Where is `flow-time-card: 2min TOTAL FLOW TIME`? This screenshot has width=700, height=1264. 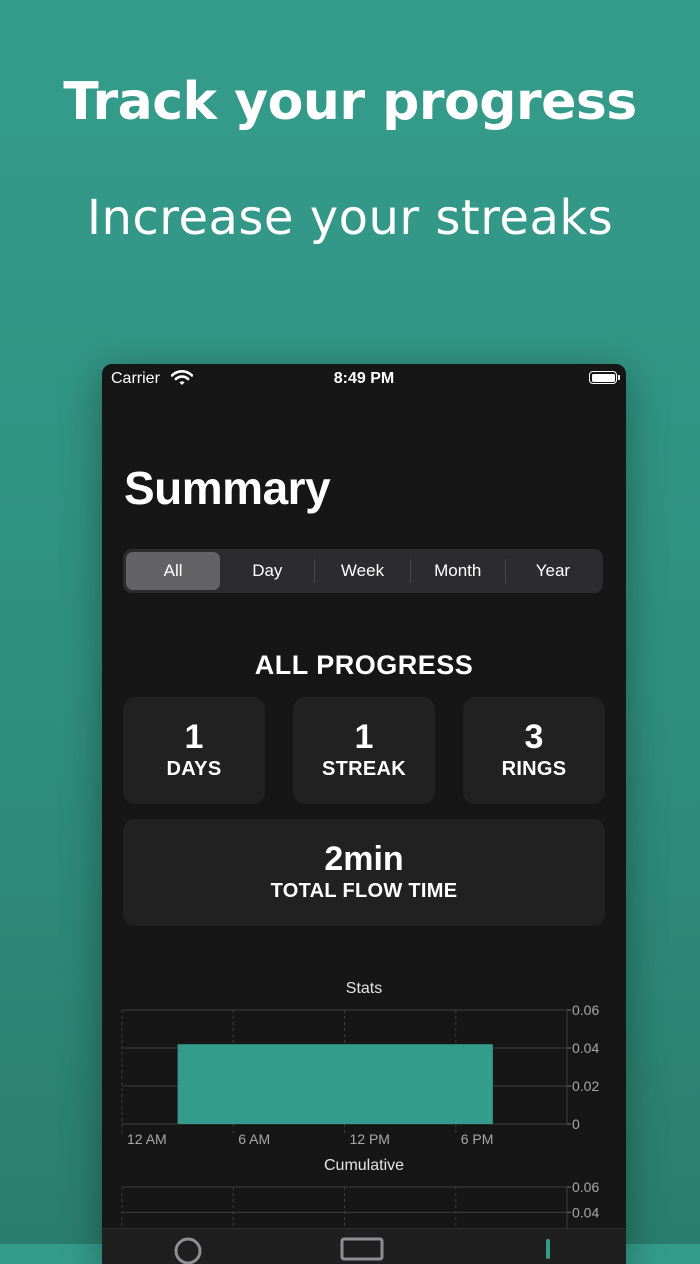
flow-time-card: 2min TOTAL FLOW TIME is located at coordinates (364, 872).